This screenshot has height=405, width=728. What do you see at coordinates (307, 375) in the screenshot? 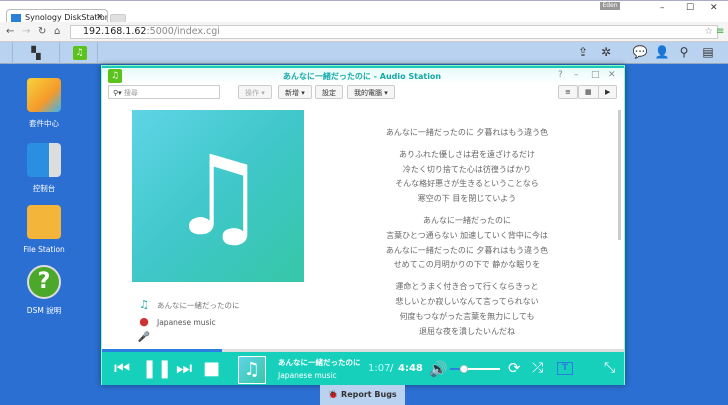
I see `player-album: Japanese music` at bounding box center [307, 375].